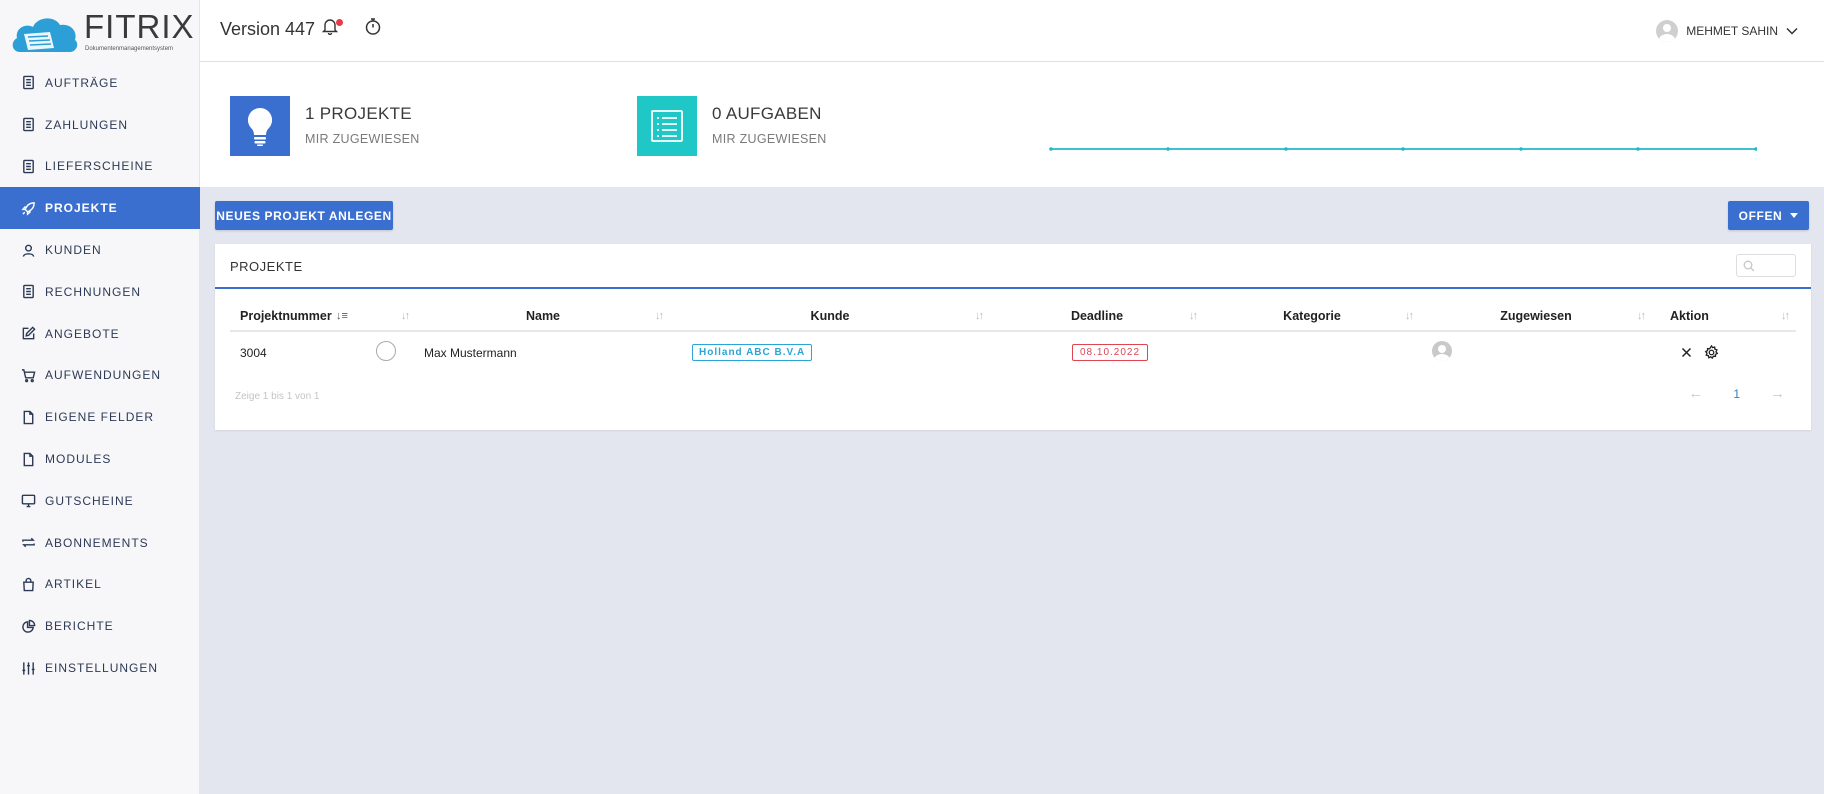 The image size is (1824, 794). What do you see at coordinates (28, 501) in the screenshot?
I see `monitor-icon` at bounding box center [28, 501].